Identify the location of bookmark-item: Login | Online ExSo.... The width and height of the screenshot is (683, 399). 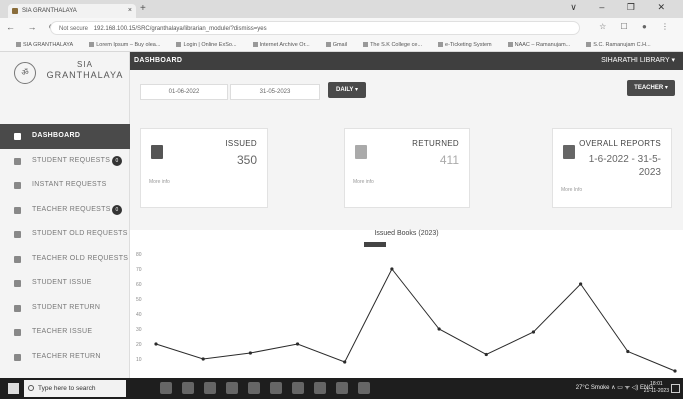
(202, 45).